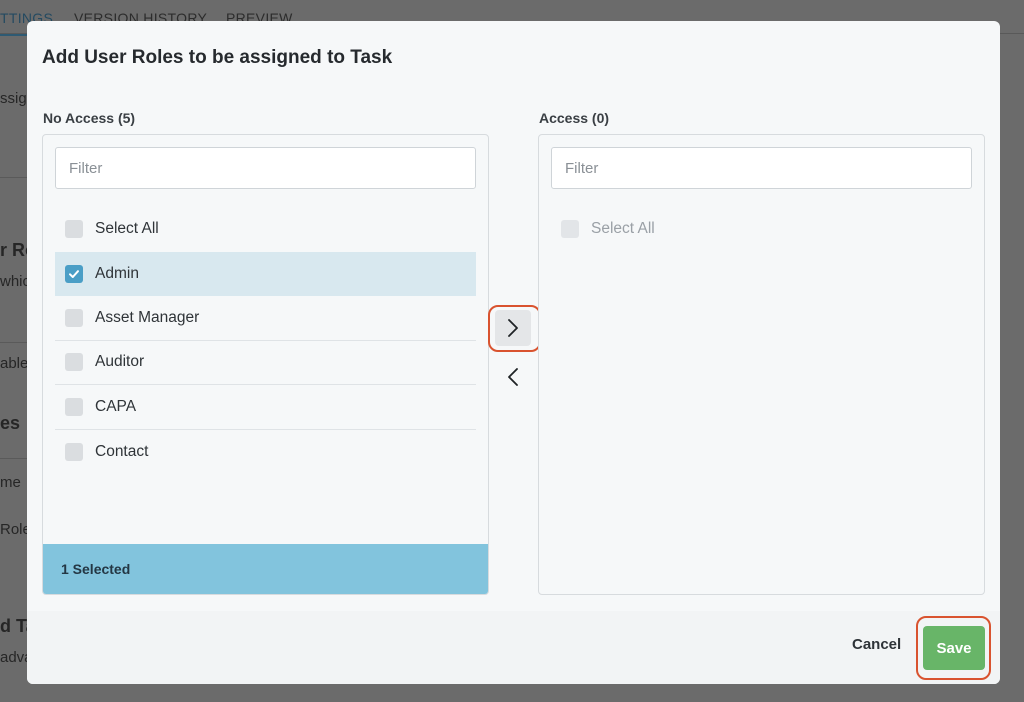 The height and width of the screenshot is (702, 1024). What do you see at coordinates (117, 273) in the screenshot?
I see `list-item-label: Admin` at bounding box center [117, 273].